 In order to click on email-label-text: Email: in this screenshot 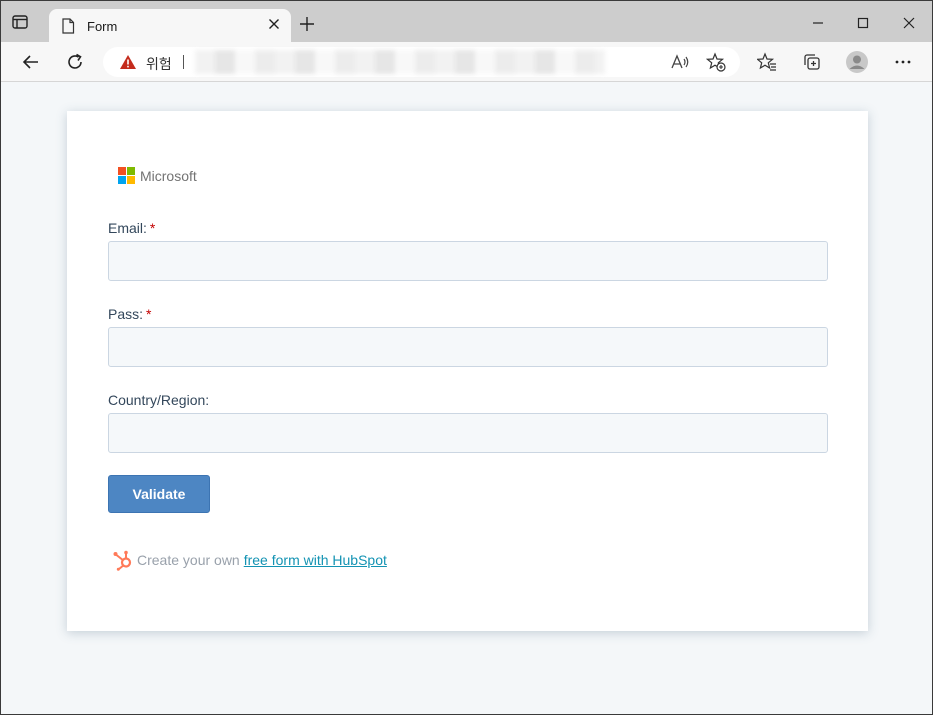, I will do `click(127, 228)`.